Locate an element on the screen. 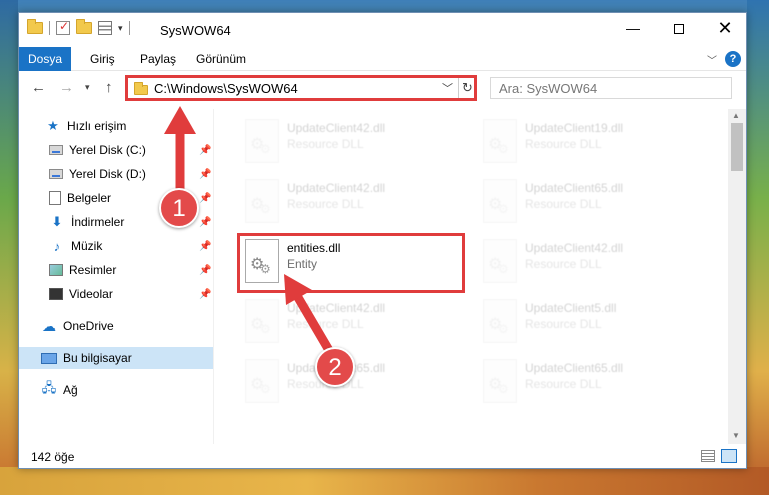 The height and width of the screenshot is (495, 769). sidebar-item-pictures: Resimler 📌 is located at coordinates (116, 270).